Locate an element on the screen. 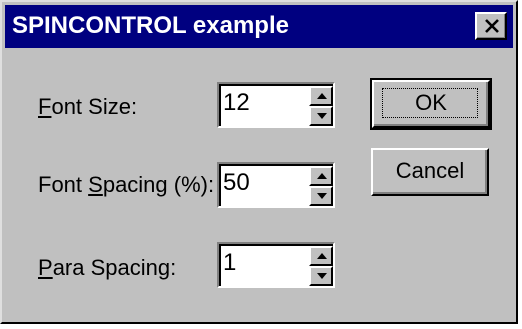 The width and height of the screenshot is (522, 329). font-spacing-value: 50 is located at coordinates (236, 183).